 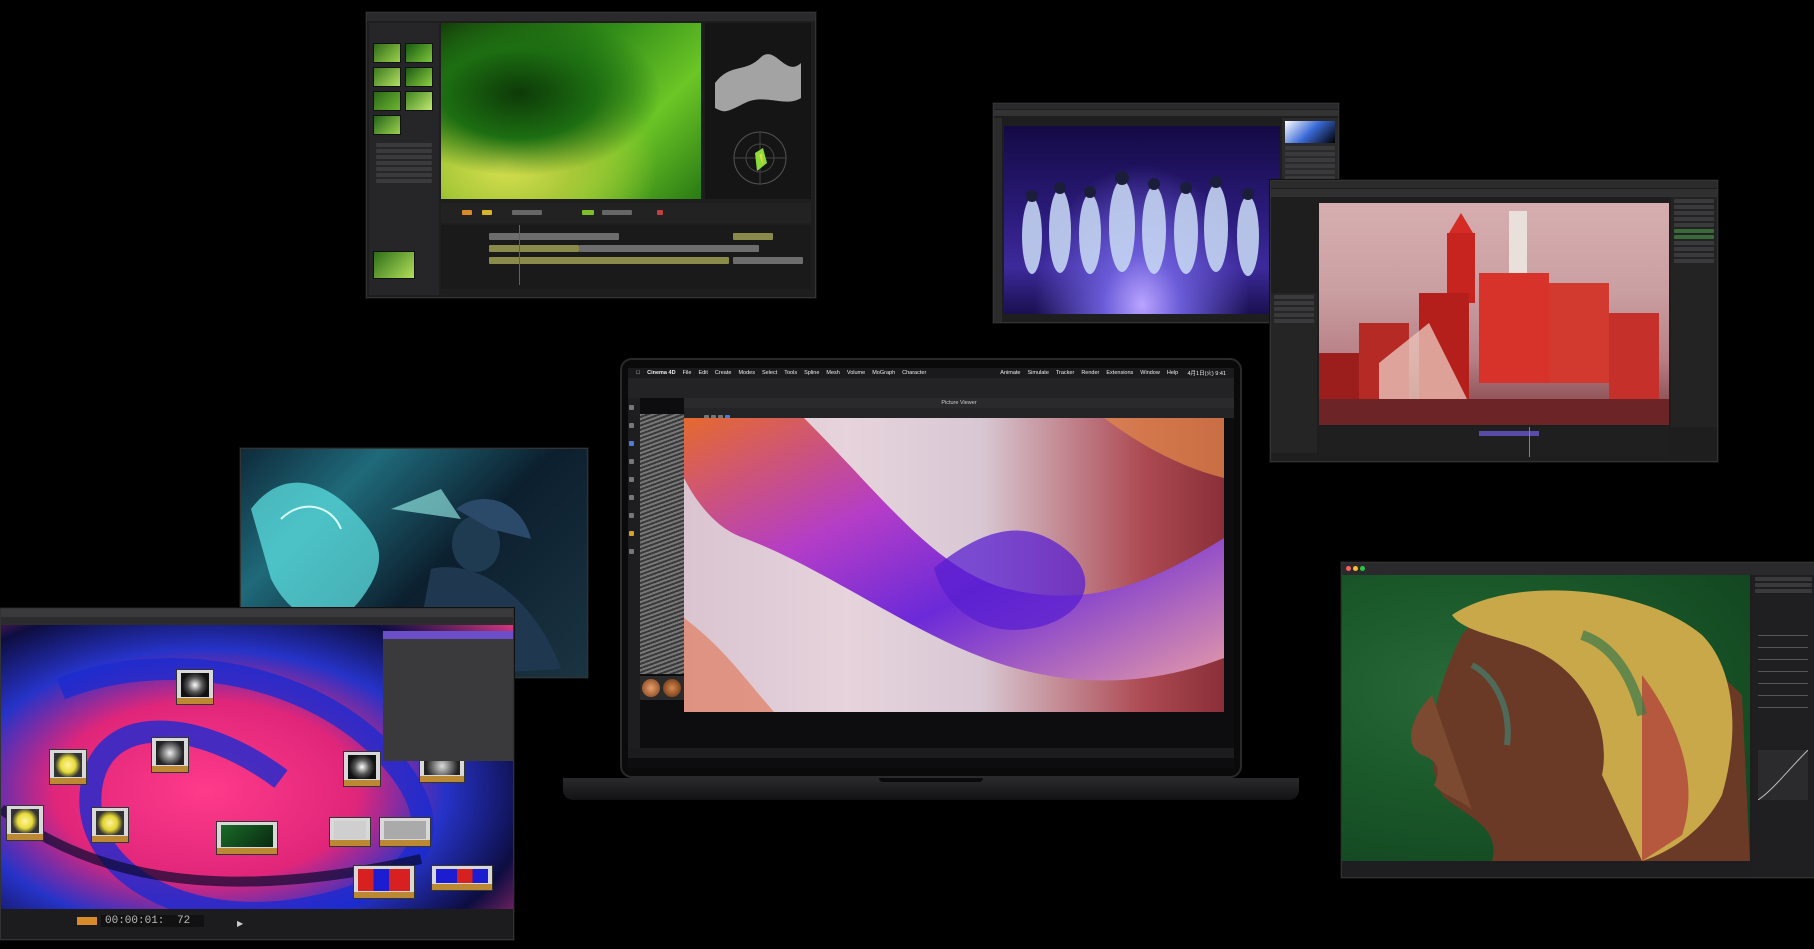 What do you see at coordinates (448, 696) in the screenshot?
I see `parameter-panel` at bounding box center [448, 696].